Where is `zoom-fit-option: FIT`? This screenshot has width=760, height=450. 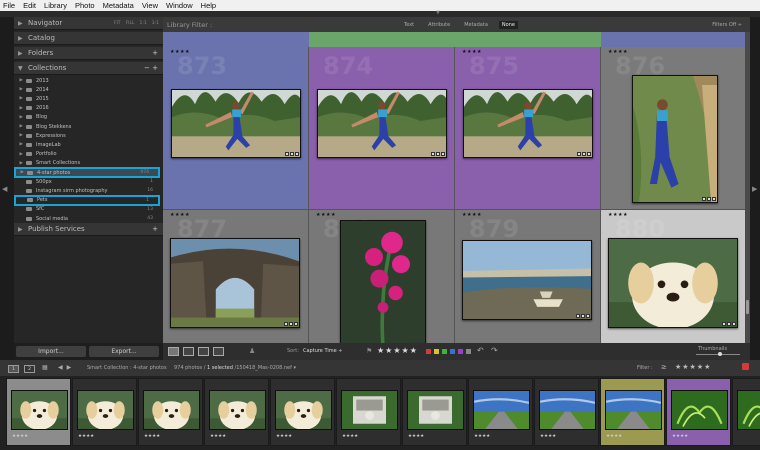
zoom-fit-option: FIT is located at coordinates (117, 23).